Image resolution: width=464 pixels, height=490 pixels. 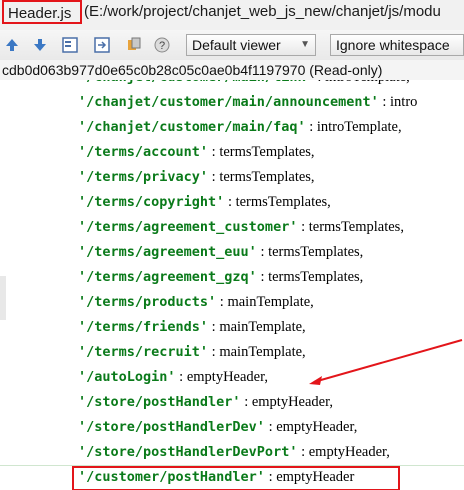 What do you see at coordinates (12, 45) in the screenshot?
I see `up-arrow-icon` at bounding box center [12, 45].